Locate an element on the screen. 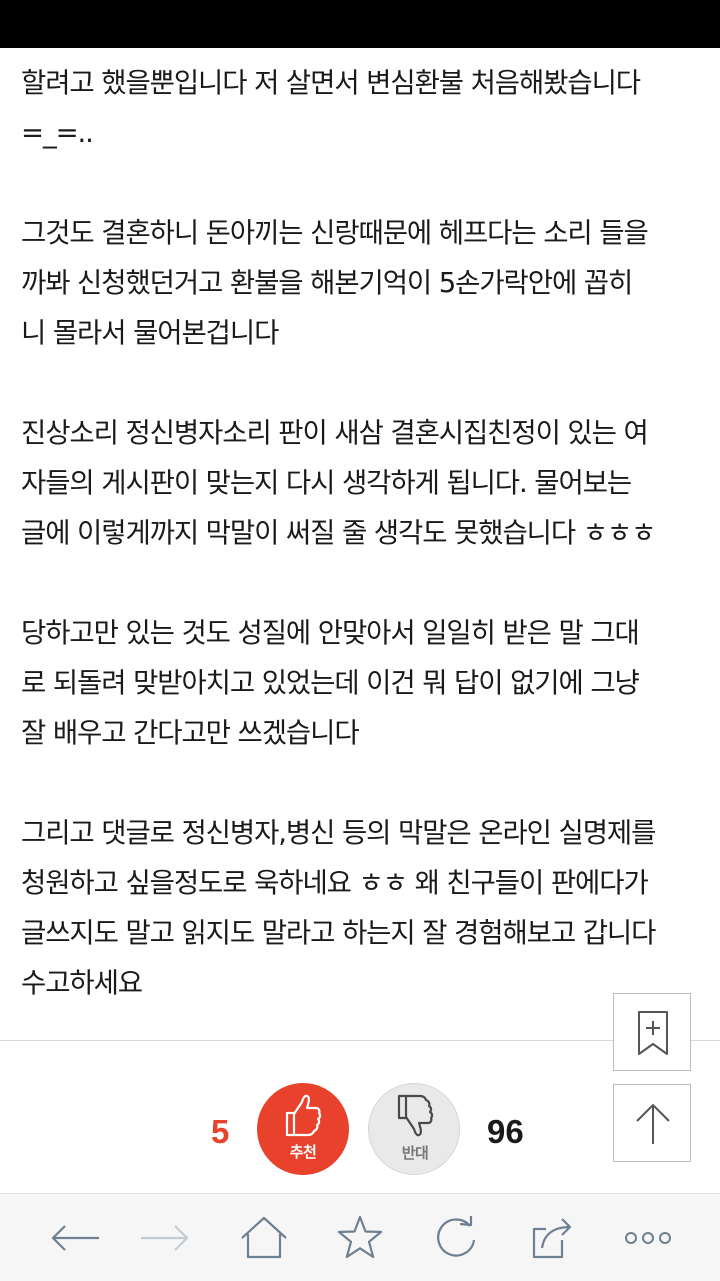 The height and width of the screenshot is (1281, 720). bookmark-button is located at coordinates (652, 1032).